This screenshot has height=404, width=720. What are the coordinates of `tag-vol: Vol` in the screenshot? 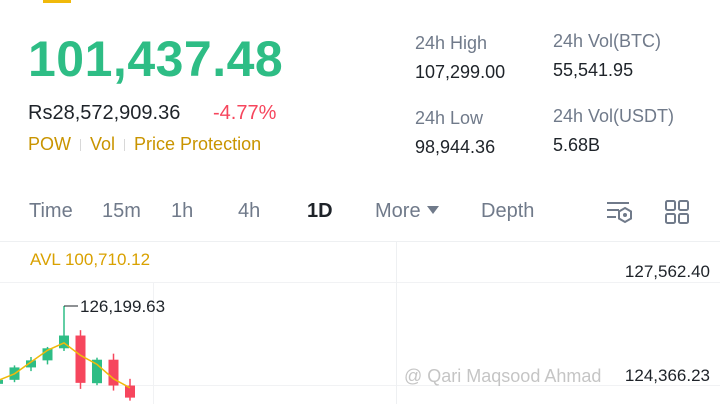 It's located at (102, 144).